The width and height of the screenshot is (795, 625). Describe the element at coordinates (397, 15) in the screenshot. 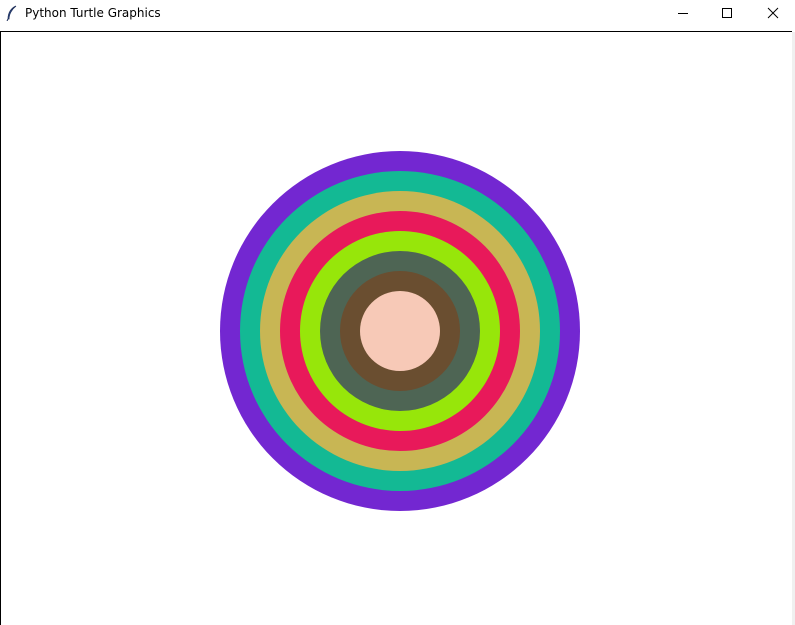

I see `title-bar: Python Turtle Graphics` at that location.